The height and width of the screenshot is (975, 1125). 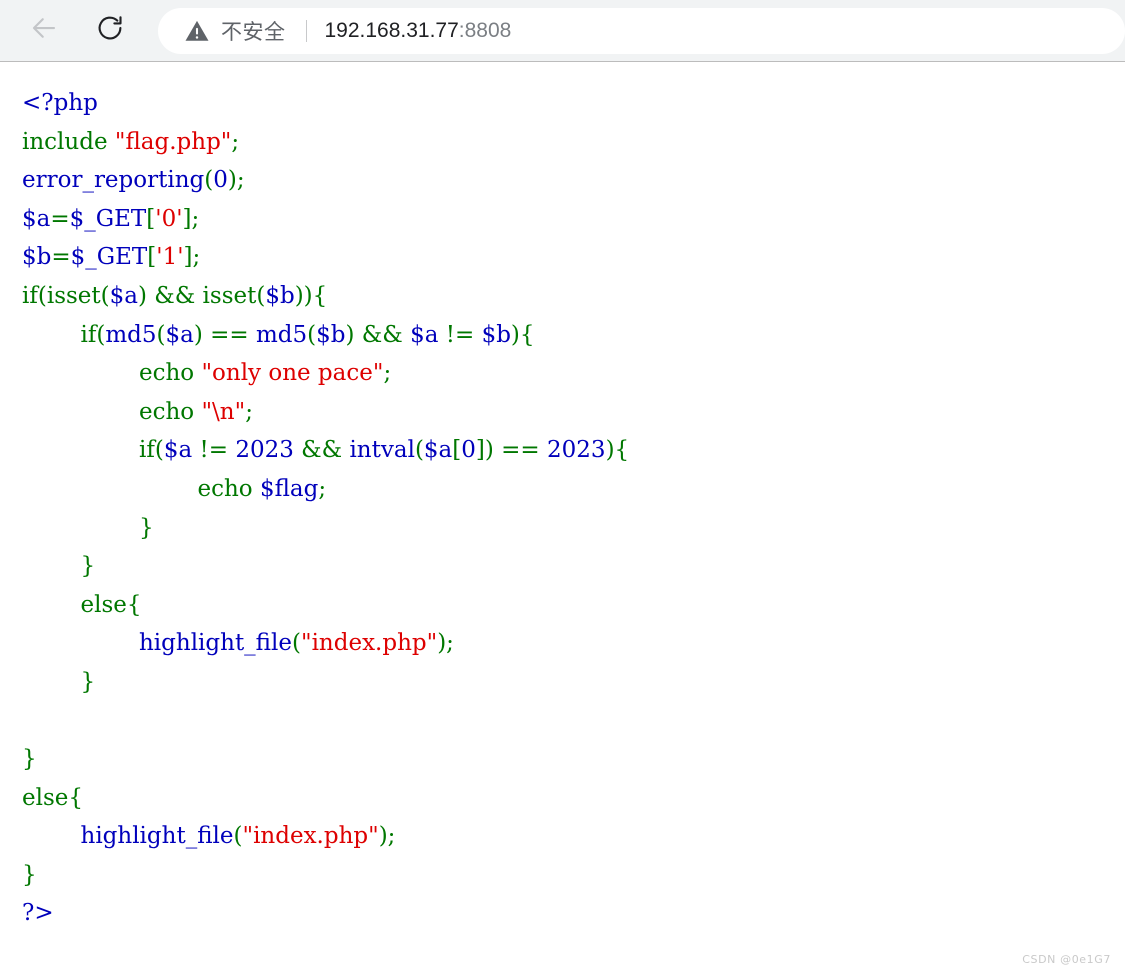 What do you see at coordinates (113, 180) in the screenshot?
I see `code-token-default: error_reporting` at bounding box center [113, 180].